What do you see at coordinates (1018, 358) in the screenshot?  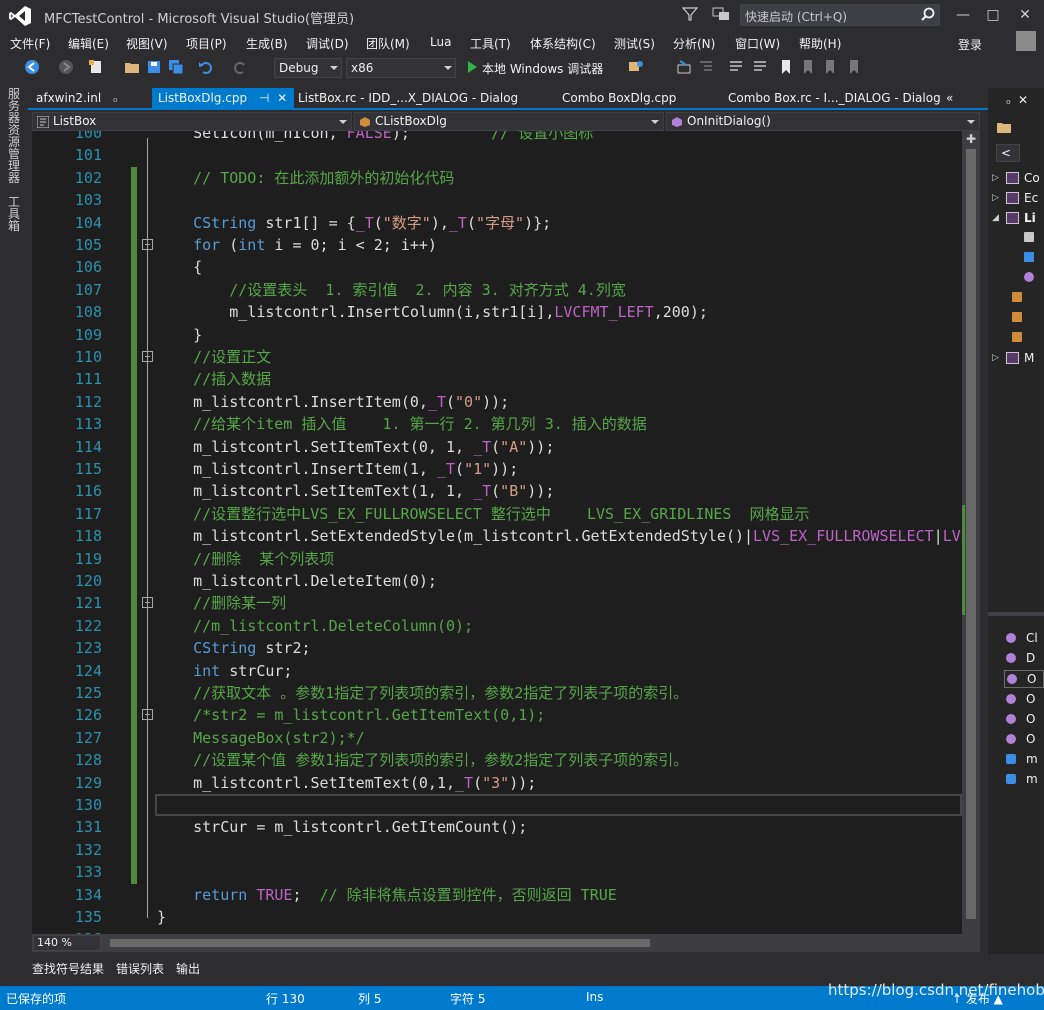 I see `tree-item: ▷ M` at bounding box center [1018, 358].